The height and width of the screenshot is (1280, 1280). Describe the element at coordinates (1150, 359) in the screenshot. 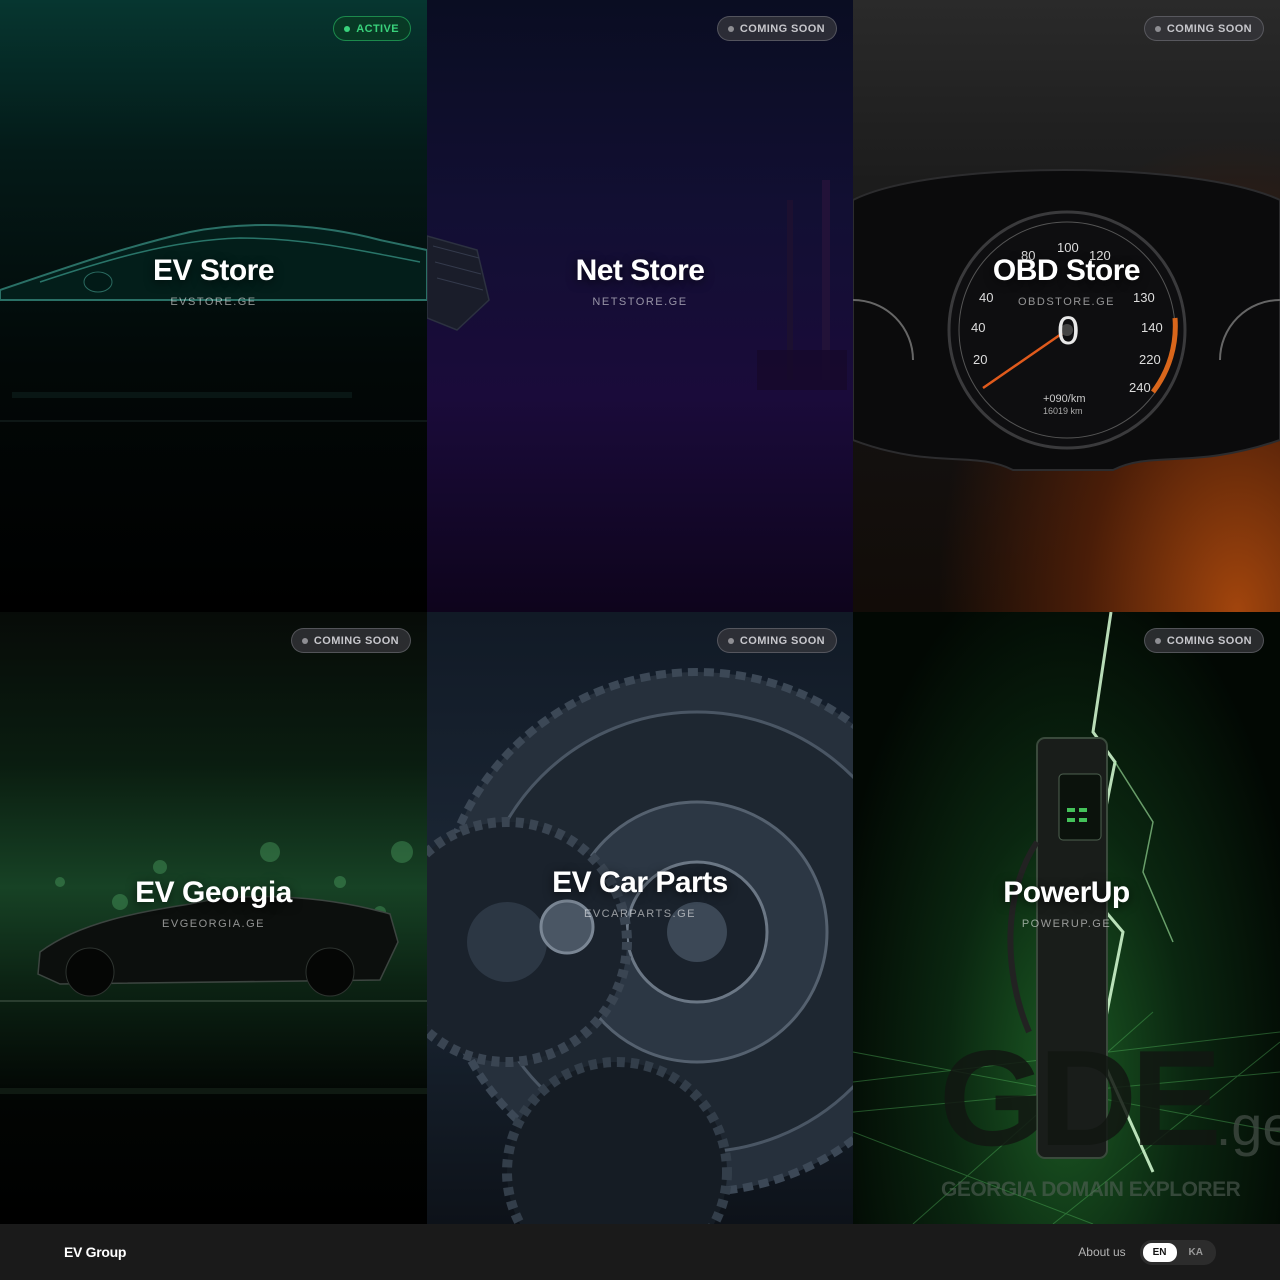

I see `svg-text: 220` at that location.